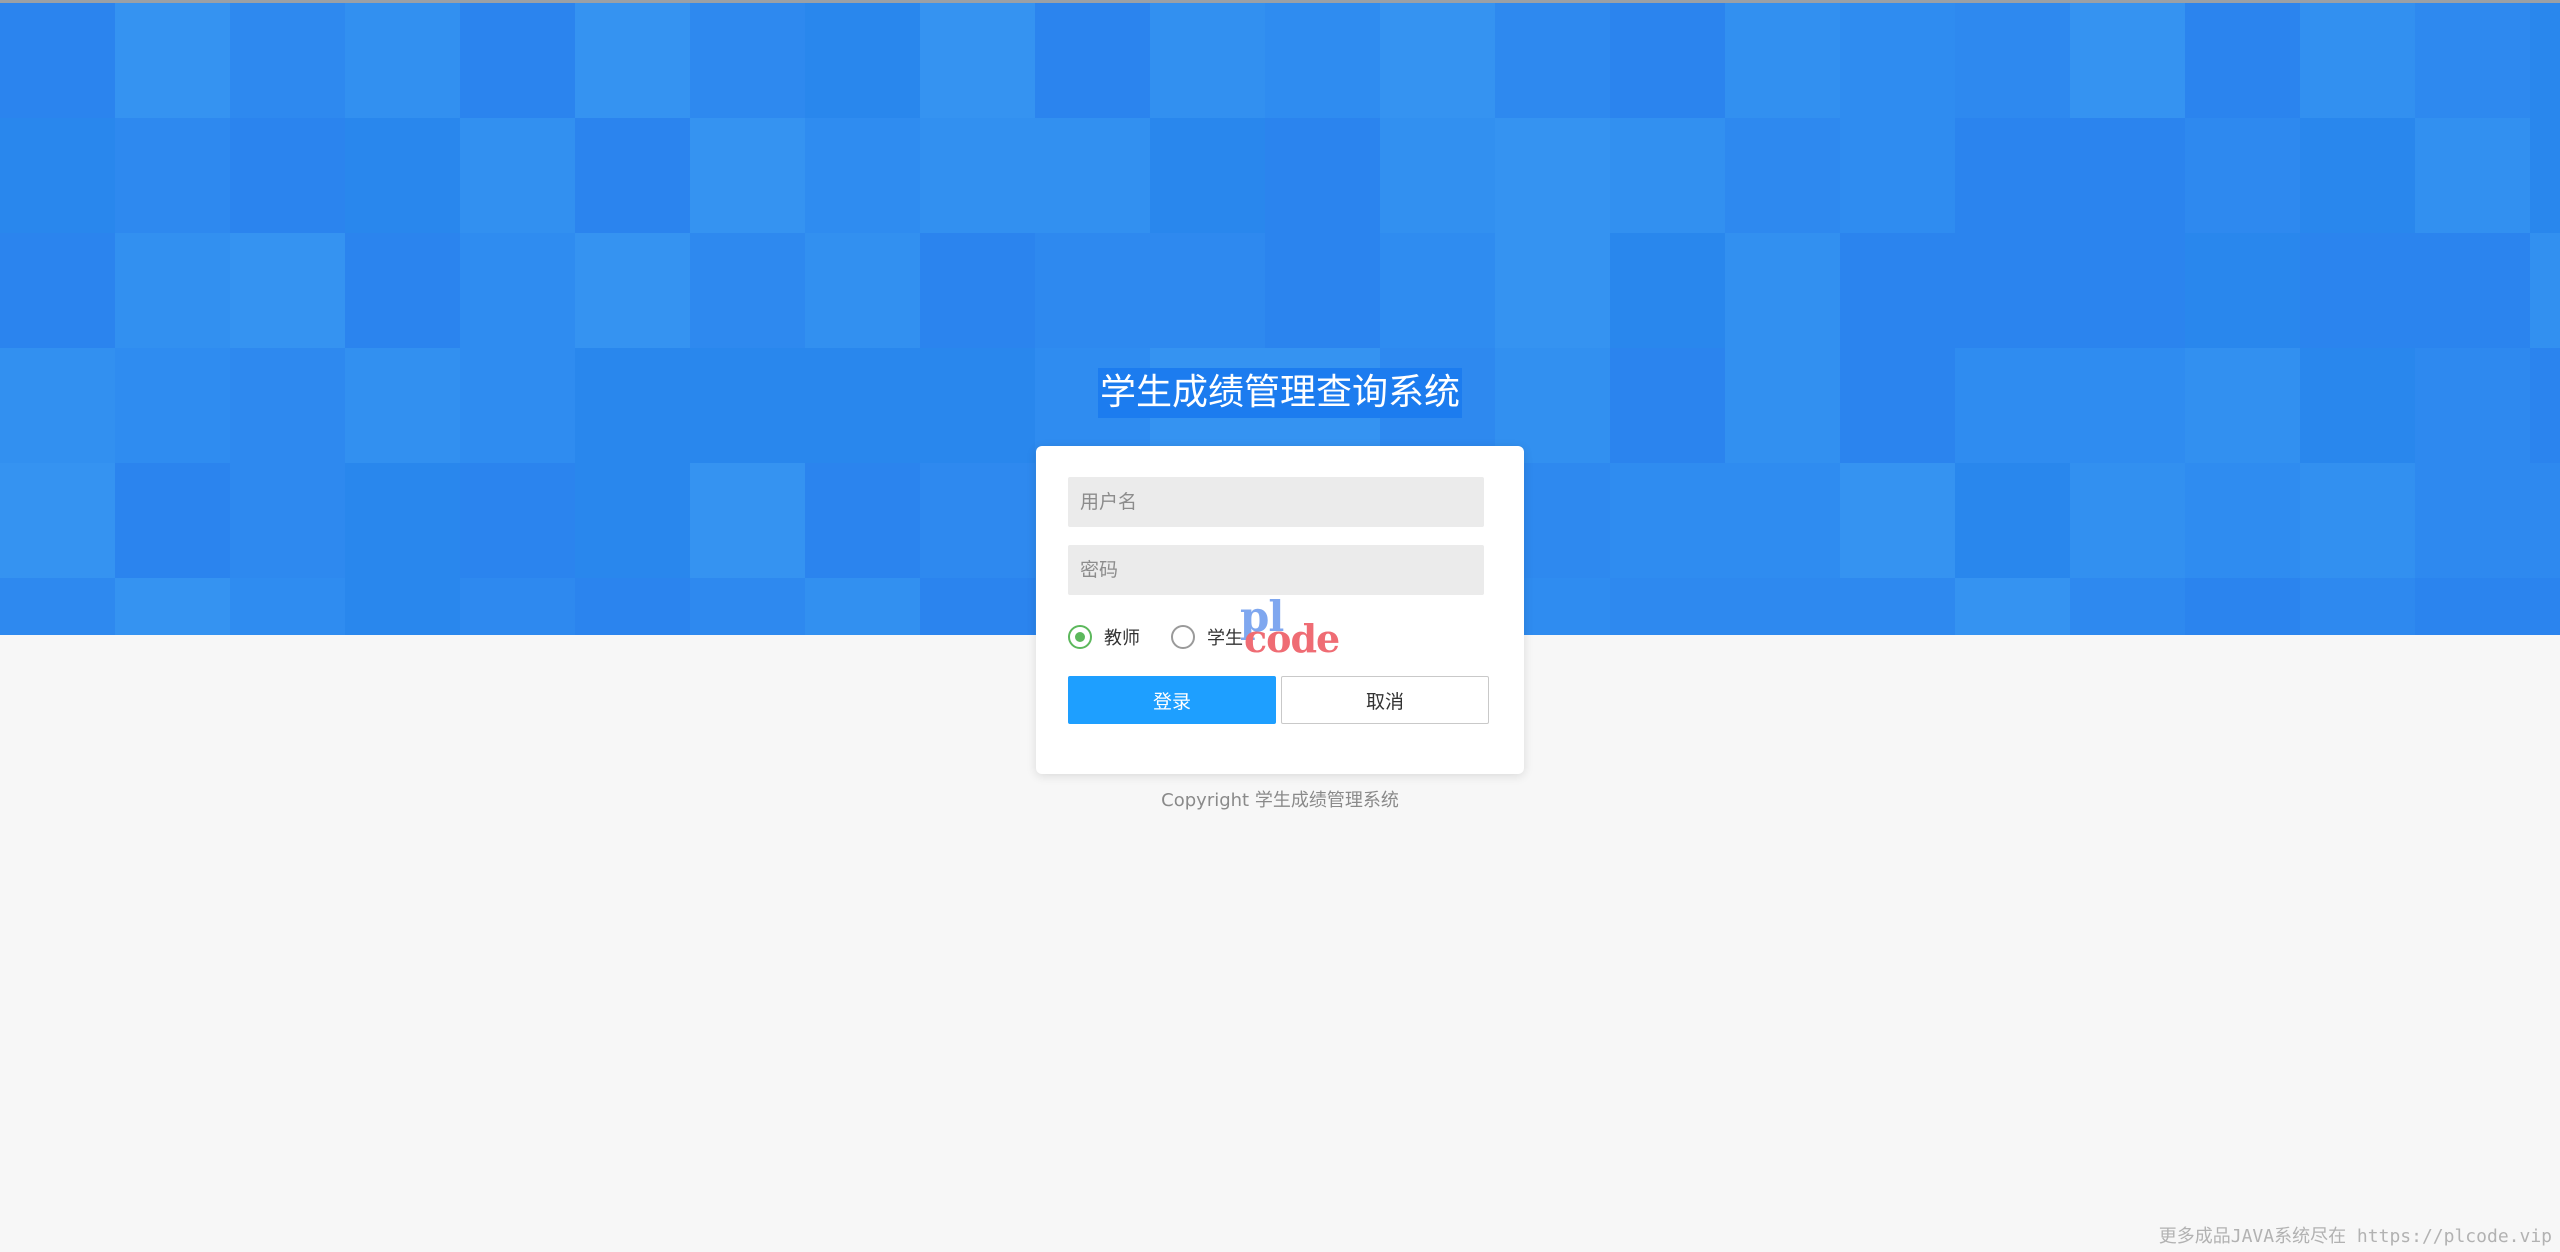  What do you see at coordinates (1122, 638) in the screenshot?
I see `teacher-label: 教师` at bounding box center [1122, 638].